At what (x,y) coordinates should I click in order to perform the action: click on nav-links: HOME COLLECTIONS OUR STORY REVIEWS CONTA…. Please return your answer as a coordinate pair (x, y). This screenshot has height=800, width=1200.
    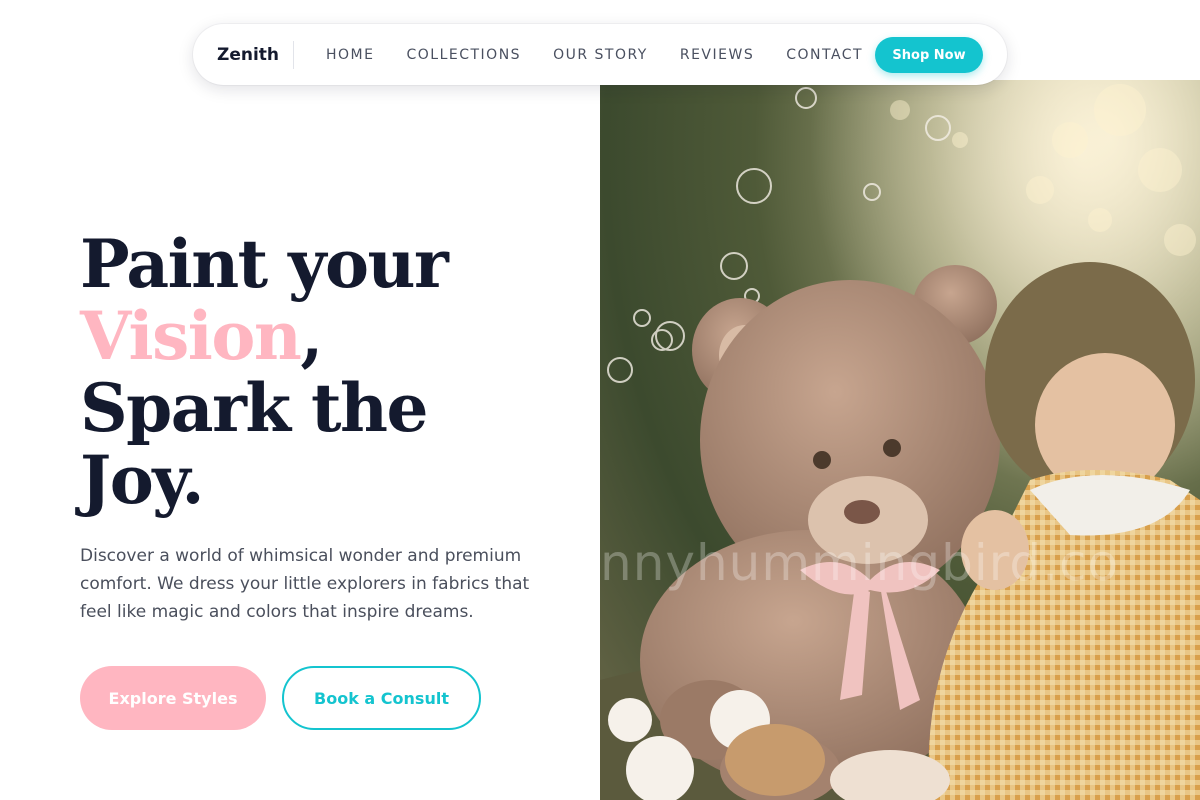
    Looking at the image, I should click on (610, 54).